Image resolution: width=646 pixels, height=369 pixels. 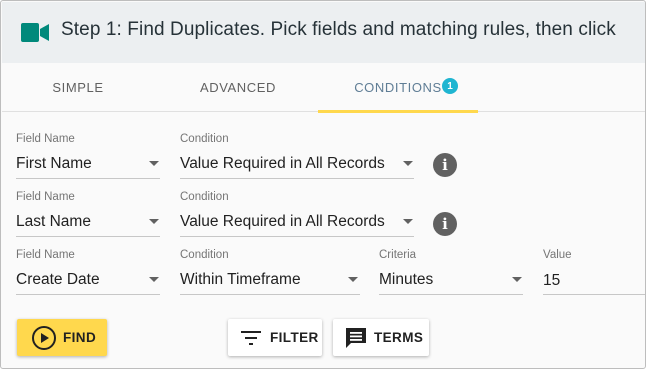 What do you see at coordinates (552, 280) in the screenshot?
I see `value-input-text: 15` at bounding box center [552, 280].